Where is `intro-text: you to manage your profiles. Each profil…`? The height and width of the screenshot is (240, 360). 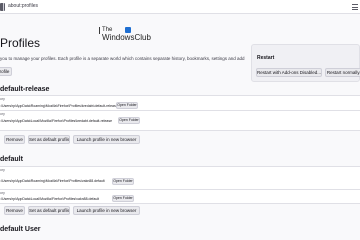 intro-text: you to manage your profiles. Each profil… is located at coordinates (122, 58).